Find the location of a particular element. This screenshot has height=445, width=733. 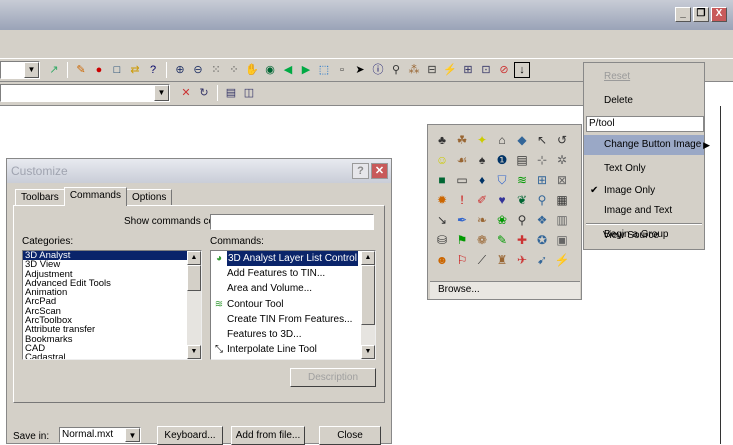

xy-icon: ⁂ is located at coordinates (414, 70).